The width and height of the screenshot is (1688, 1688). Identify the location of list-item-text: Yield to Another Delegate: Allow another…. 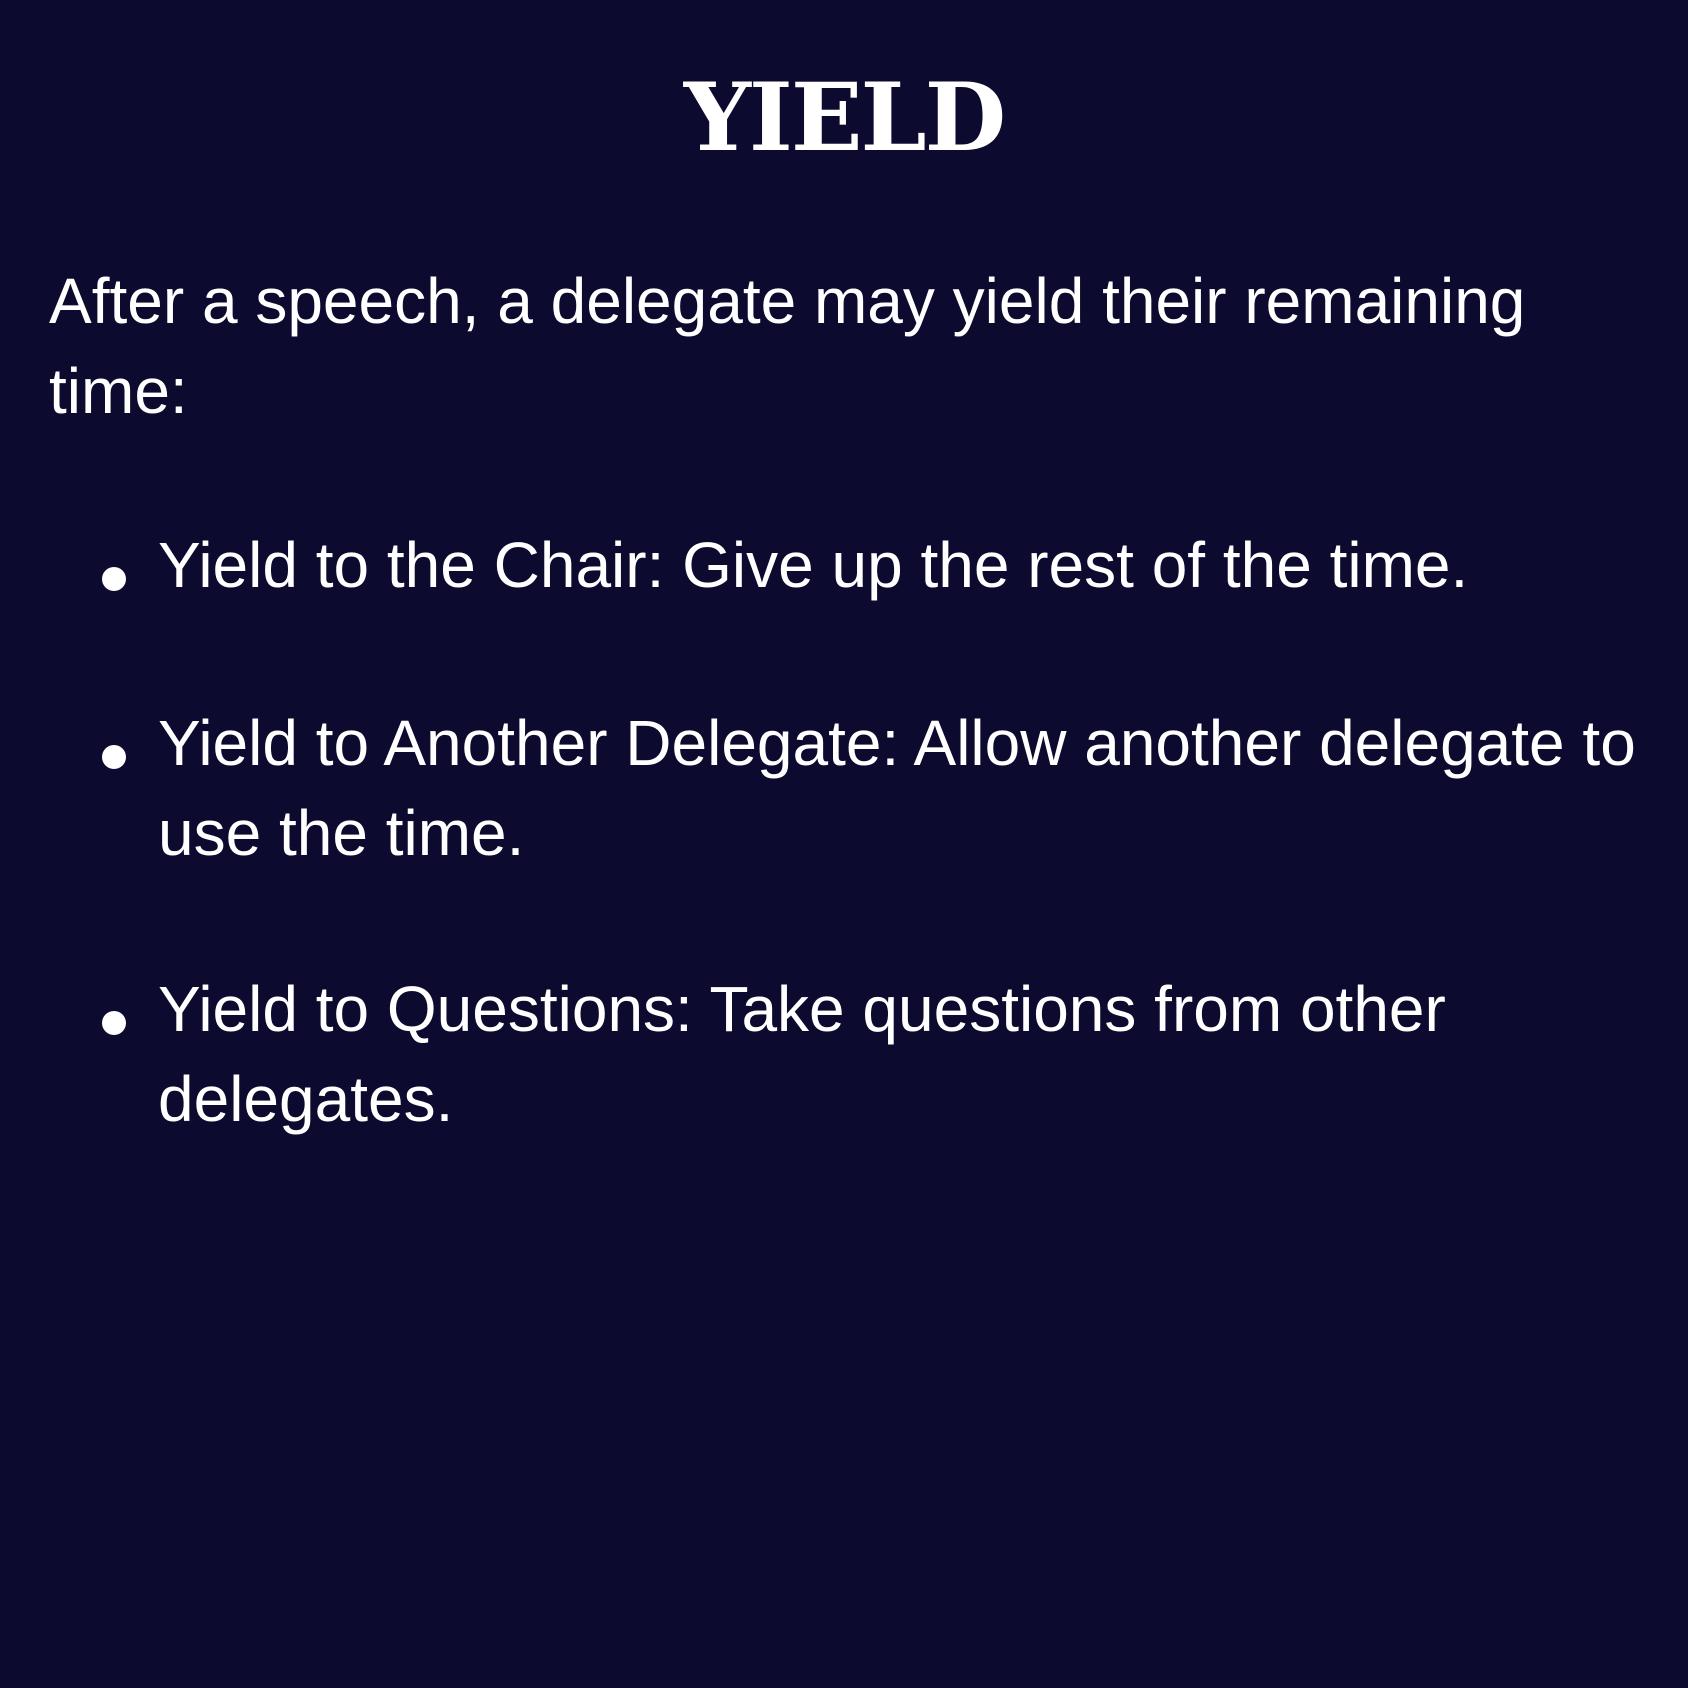
(897, 788).